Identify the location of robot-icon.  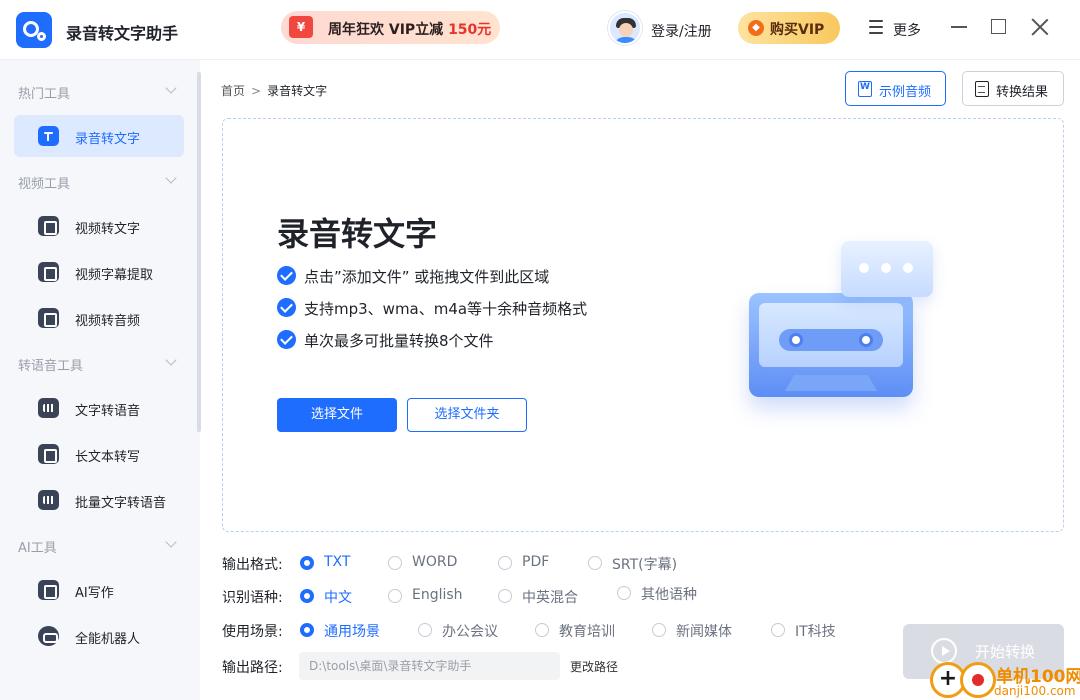
(48, 636).